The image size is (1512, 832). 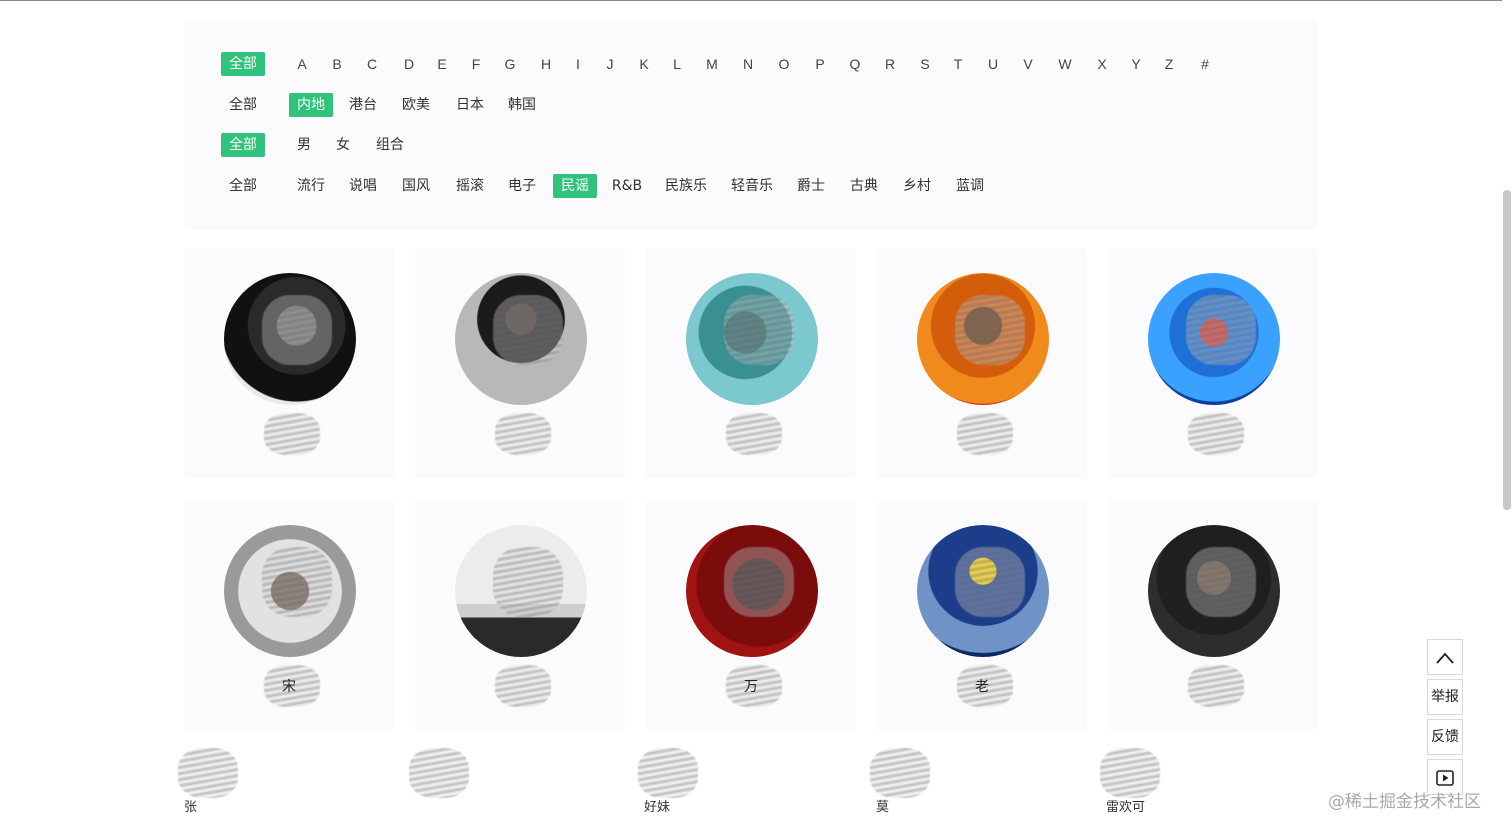 What do you see at coordinates (304, 145) in the screenshot?
I see `filter-gender-1: 男` at bounding box center [304, 145].